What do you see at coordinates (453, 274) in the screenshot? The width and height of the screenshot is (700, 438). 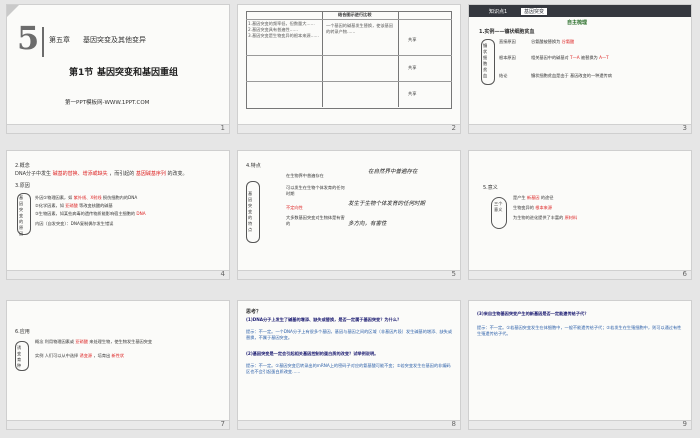 I see `slide-number: 5` at bounding box center [453, 274].